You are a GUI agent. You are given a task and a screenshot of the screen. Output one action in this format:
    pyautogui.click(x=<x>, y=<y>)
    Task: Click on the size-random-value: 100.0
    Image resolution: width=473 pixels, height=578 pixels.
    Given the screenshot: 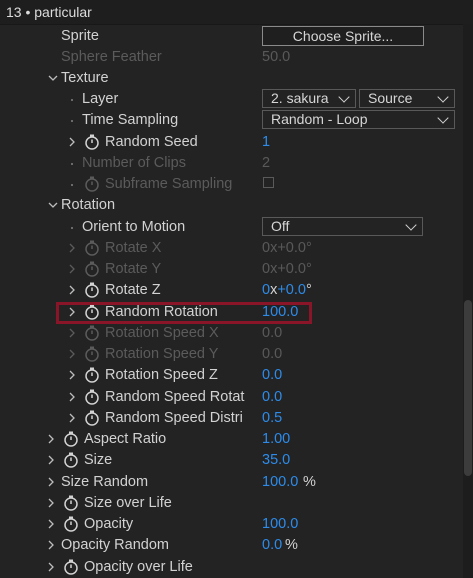 What is the action you would take?
    pyautogui.click(x=280, y=482)
    